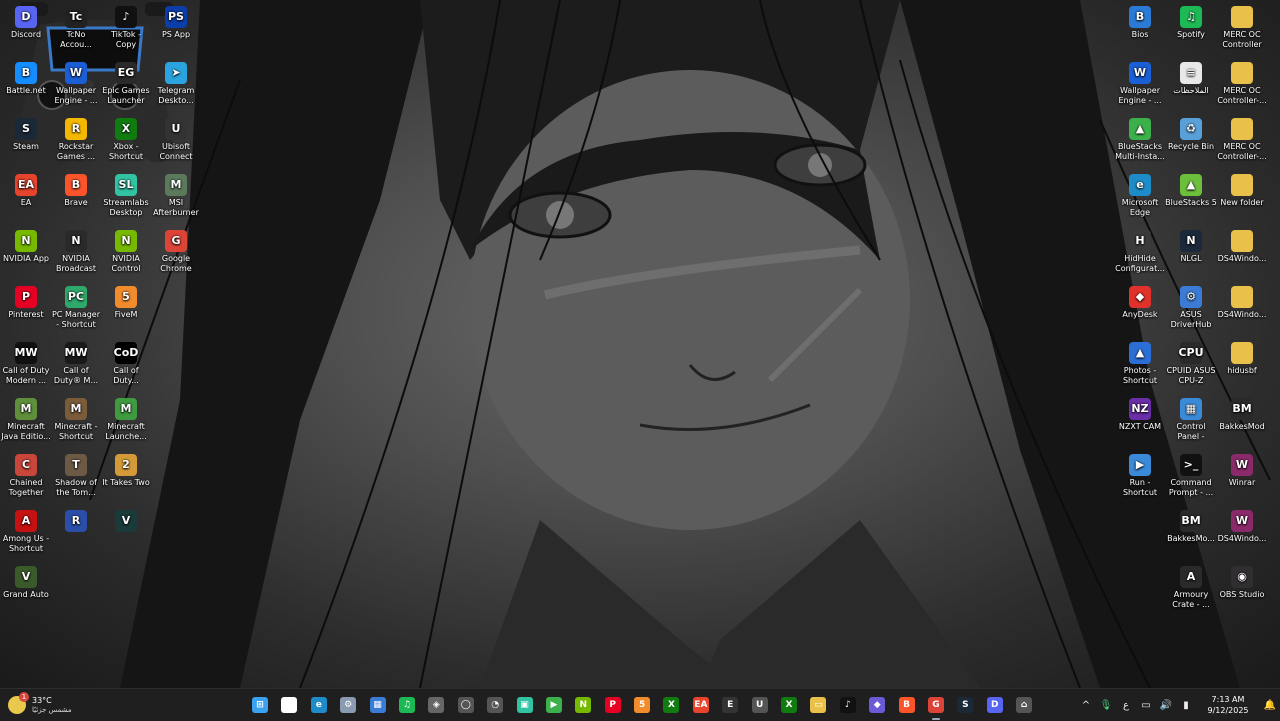  What do you see at coordinates (40, 705) in the screenshot?
I see `weather-widget: 1 33°C مشمس جزئيًا` at bounding box center [40, 705].